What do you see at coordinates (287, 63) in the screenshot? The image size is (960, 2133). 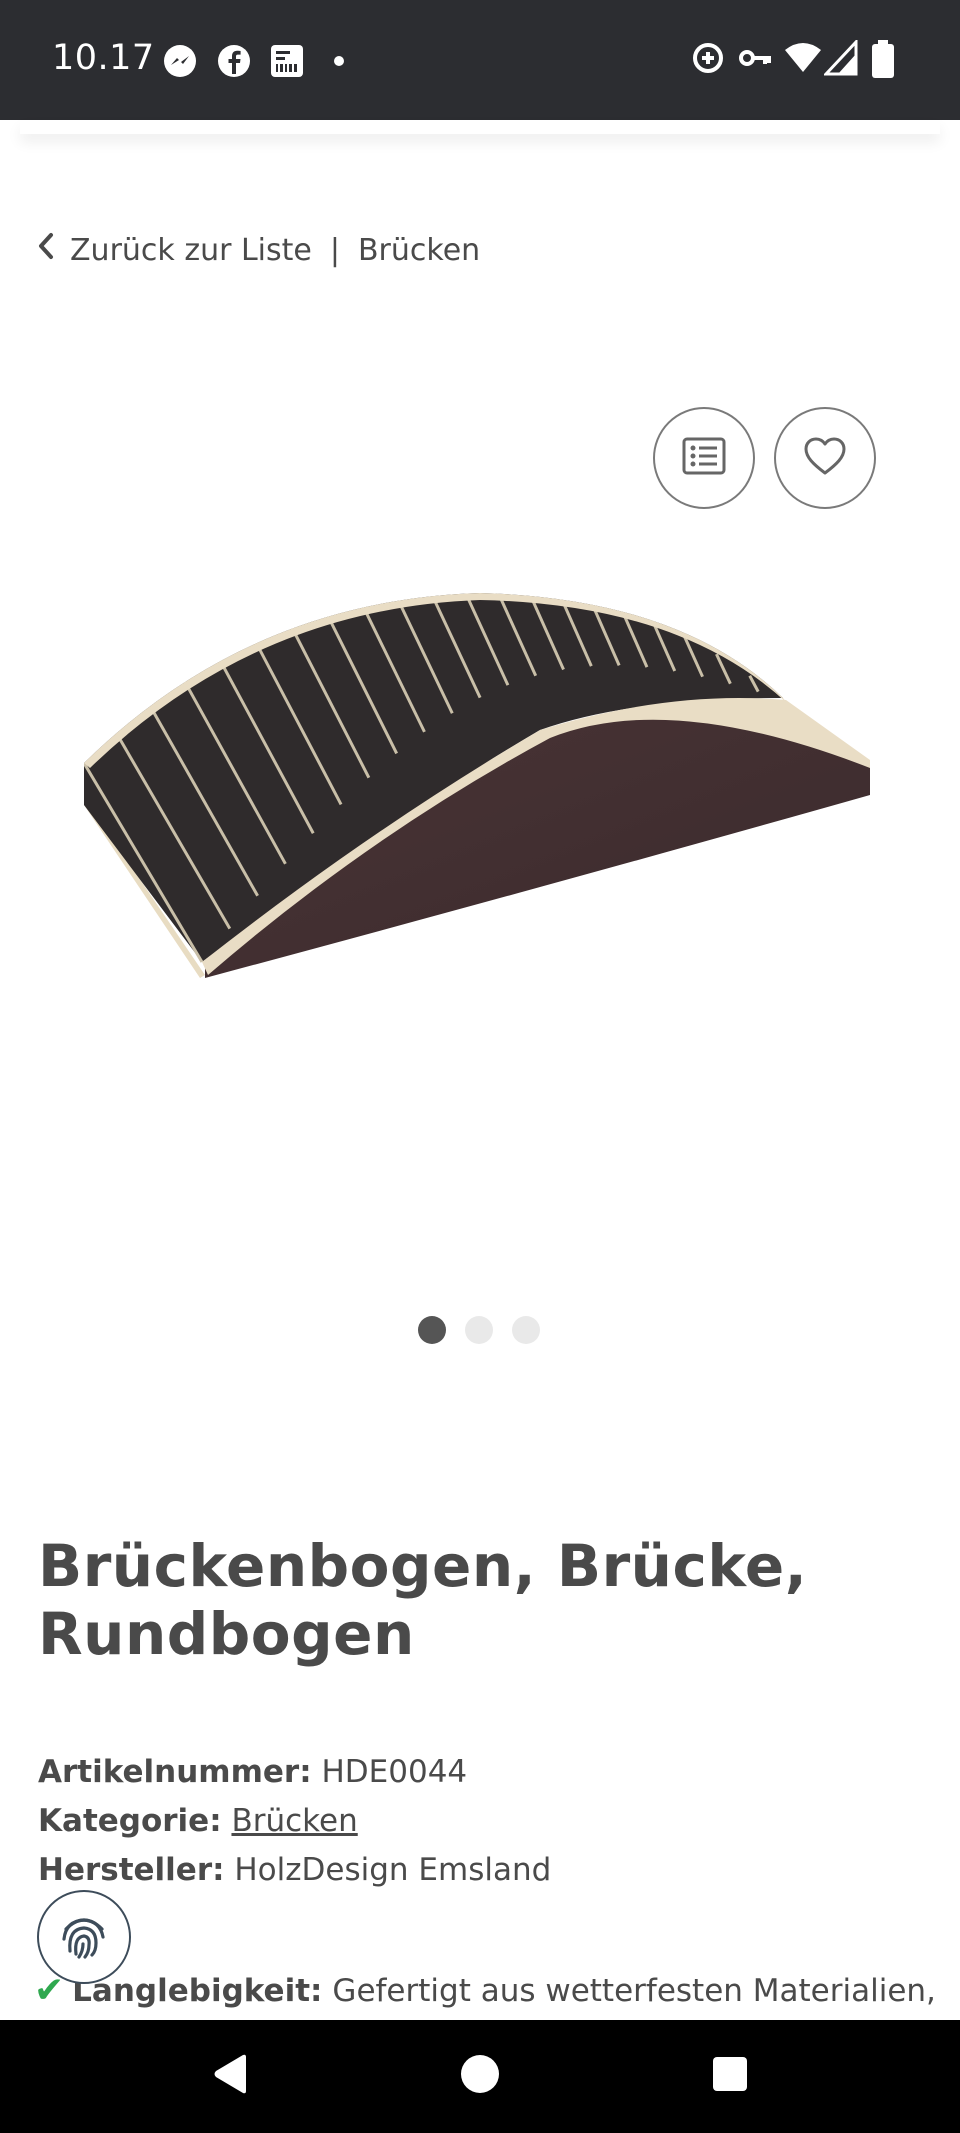 I see `receipt-icon` at bounding box center [287, 63].